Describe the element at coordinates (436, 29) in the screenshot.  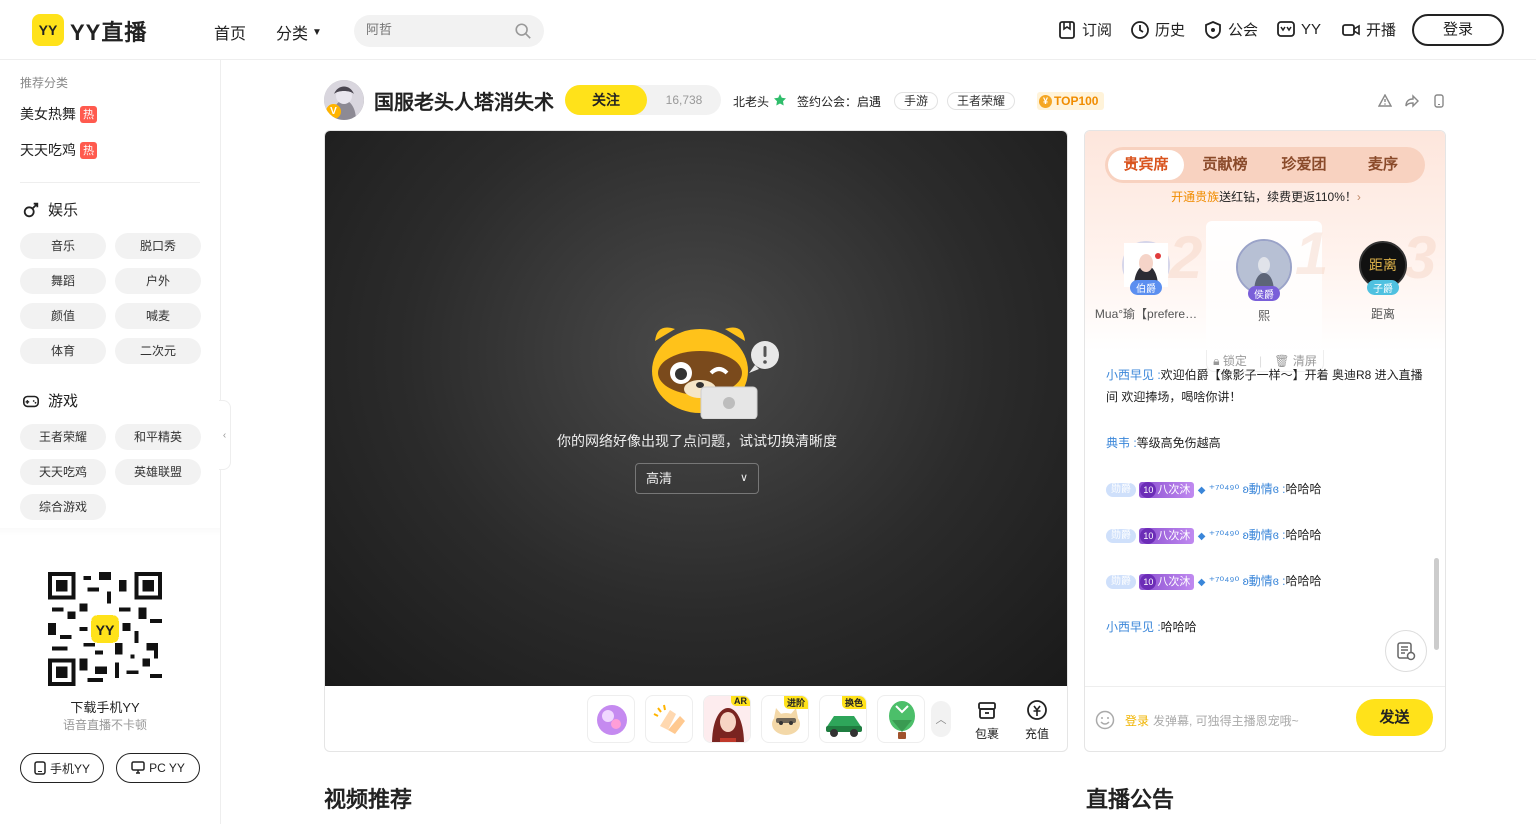
I see `search-input` at that location.